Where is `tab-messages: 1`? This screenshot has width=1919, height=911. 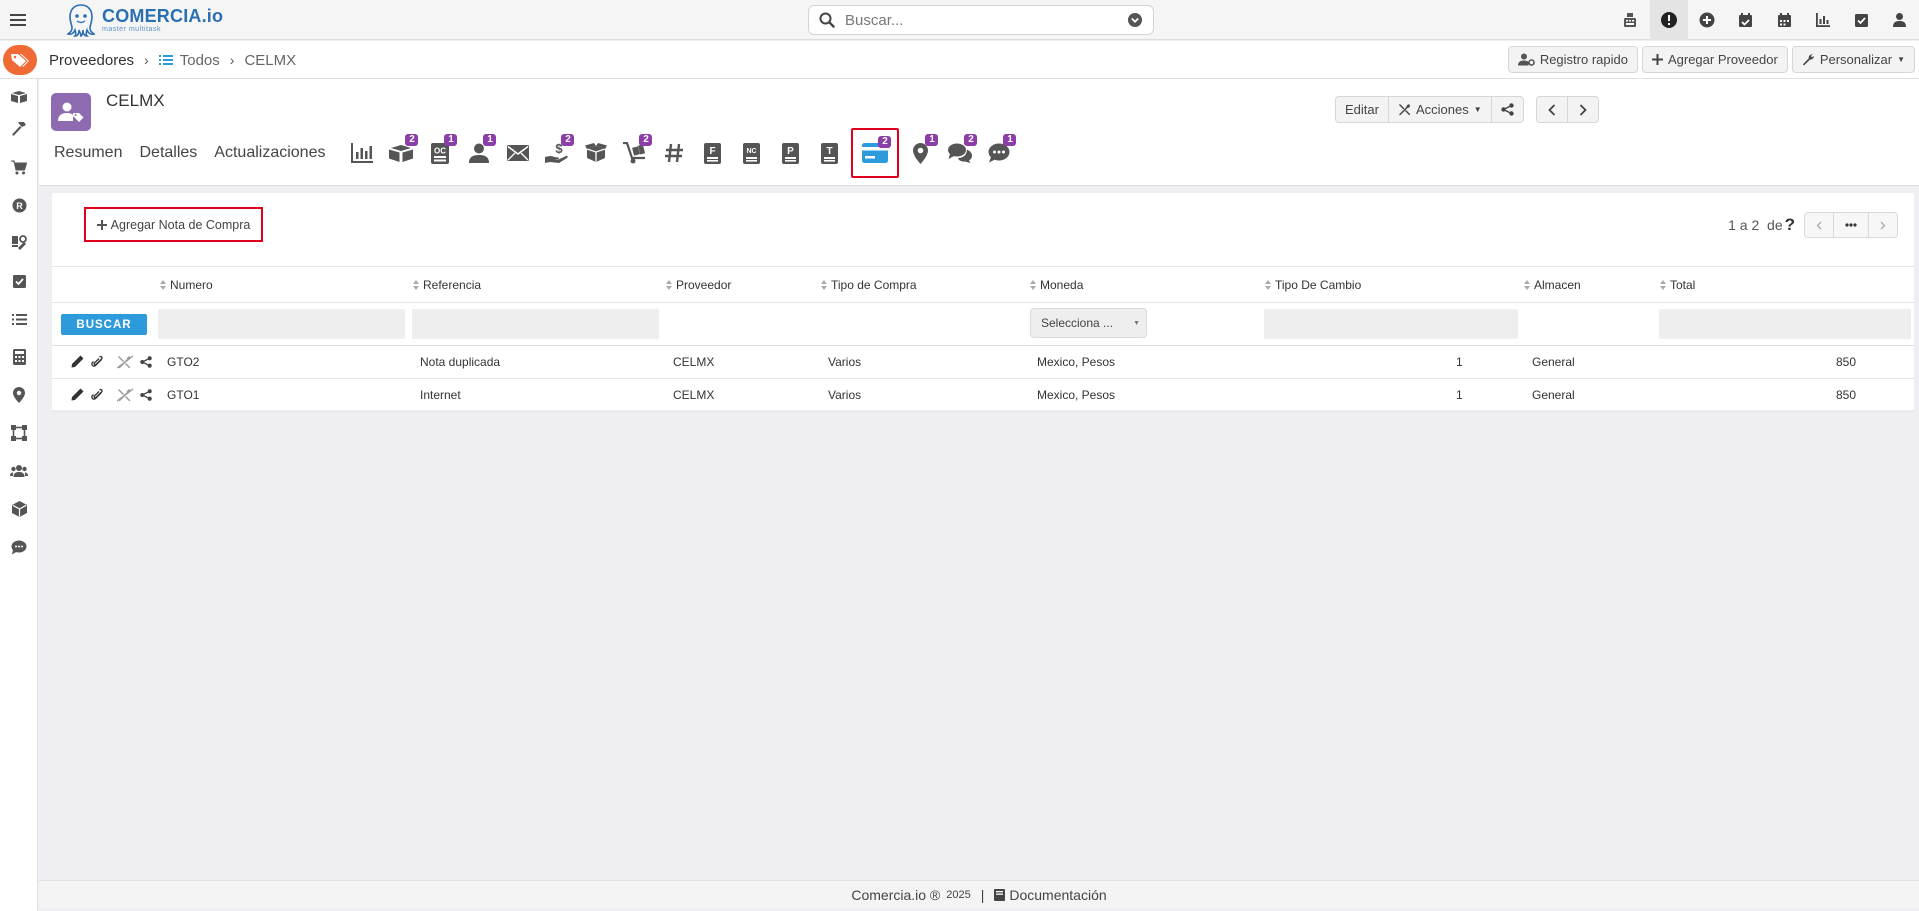
tab-messages: 1 is located at coordinates (998, 153).